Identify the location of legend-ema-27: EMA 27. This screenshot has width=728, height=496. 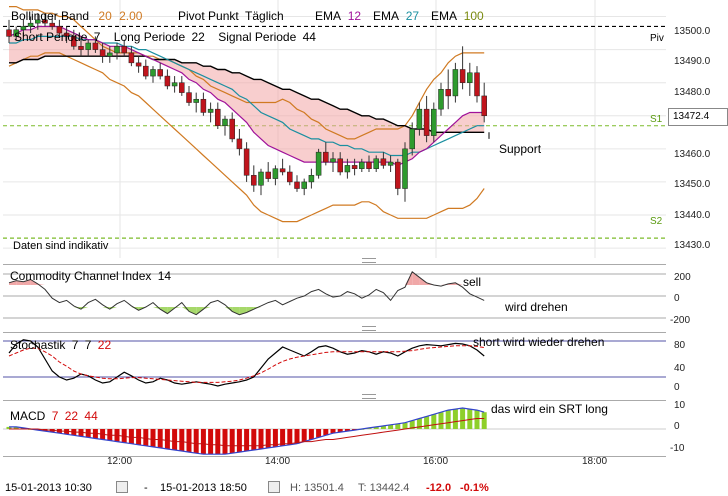
(396, 16).